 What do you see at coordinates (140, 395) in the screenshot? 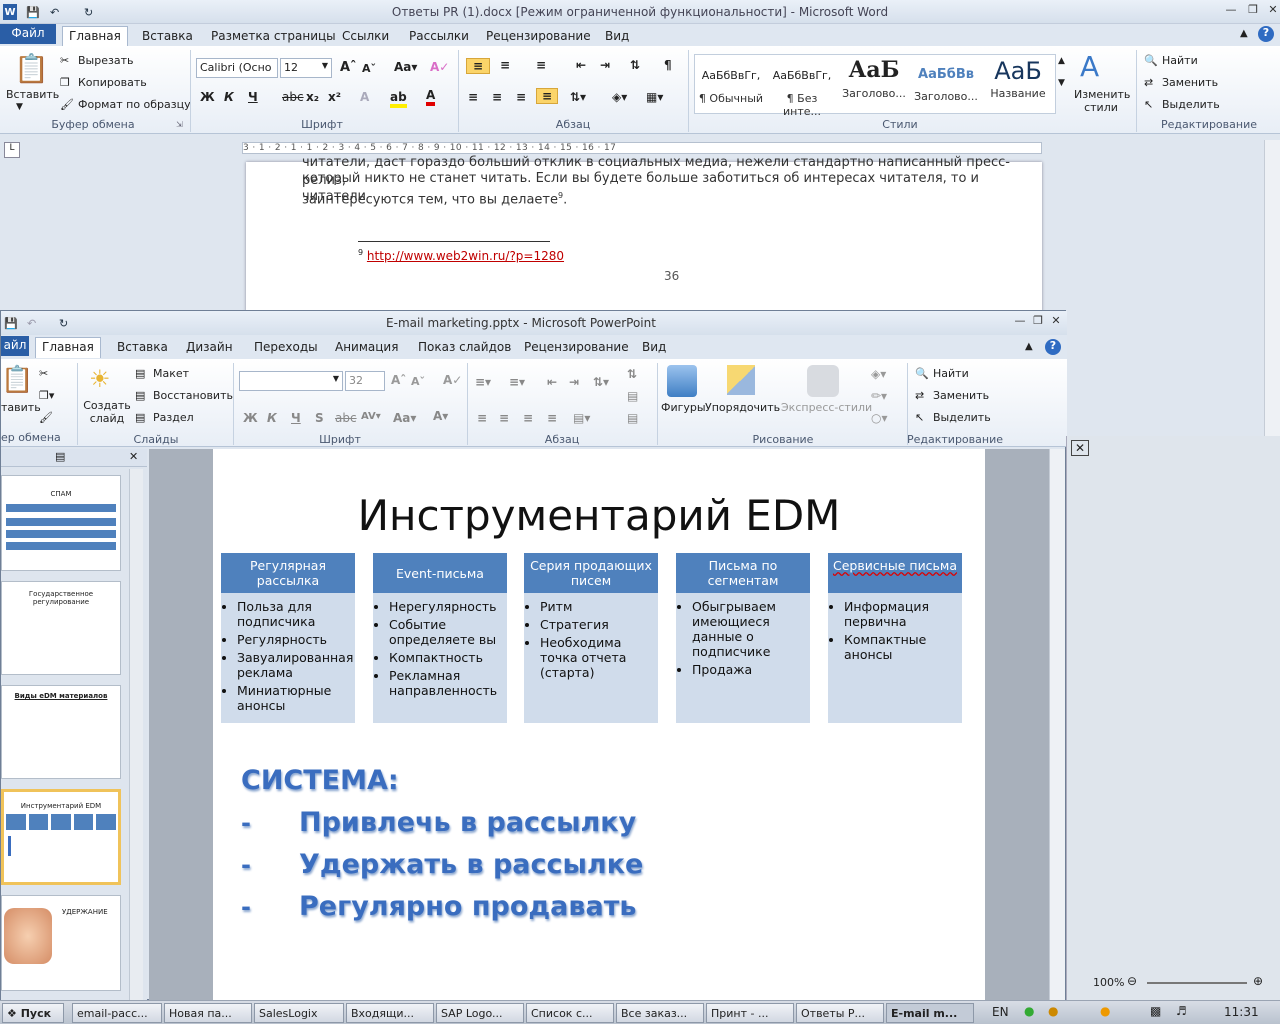
I see `reset-icon: ▤` at bounding box center [140, 395].